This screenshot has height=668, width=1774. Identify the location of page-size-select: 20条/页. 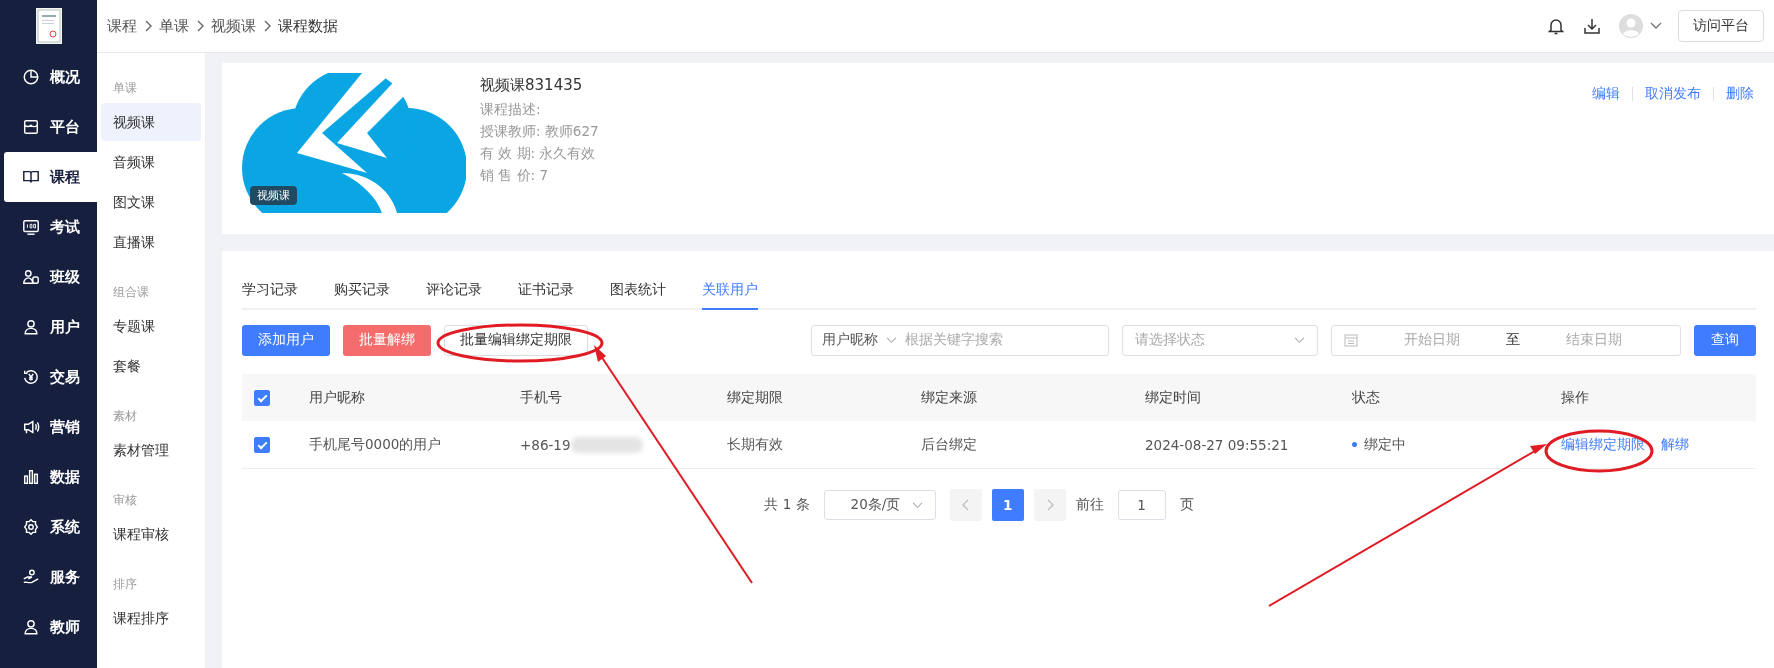
(879, 505).